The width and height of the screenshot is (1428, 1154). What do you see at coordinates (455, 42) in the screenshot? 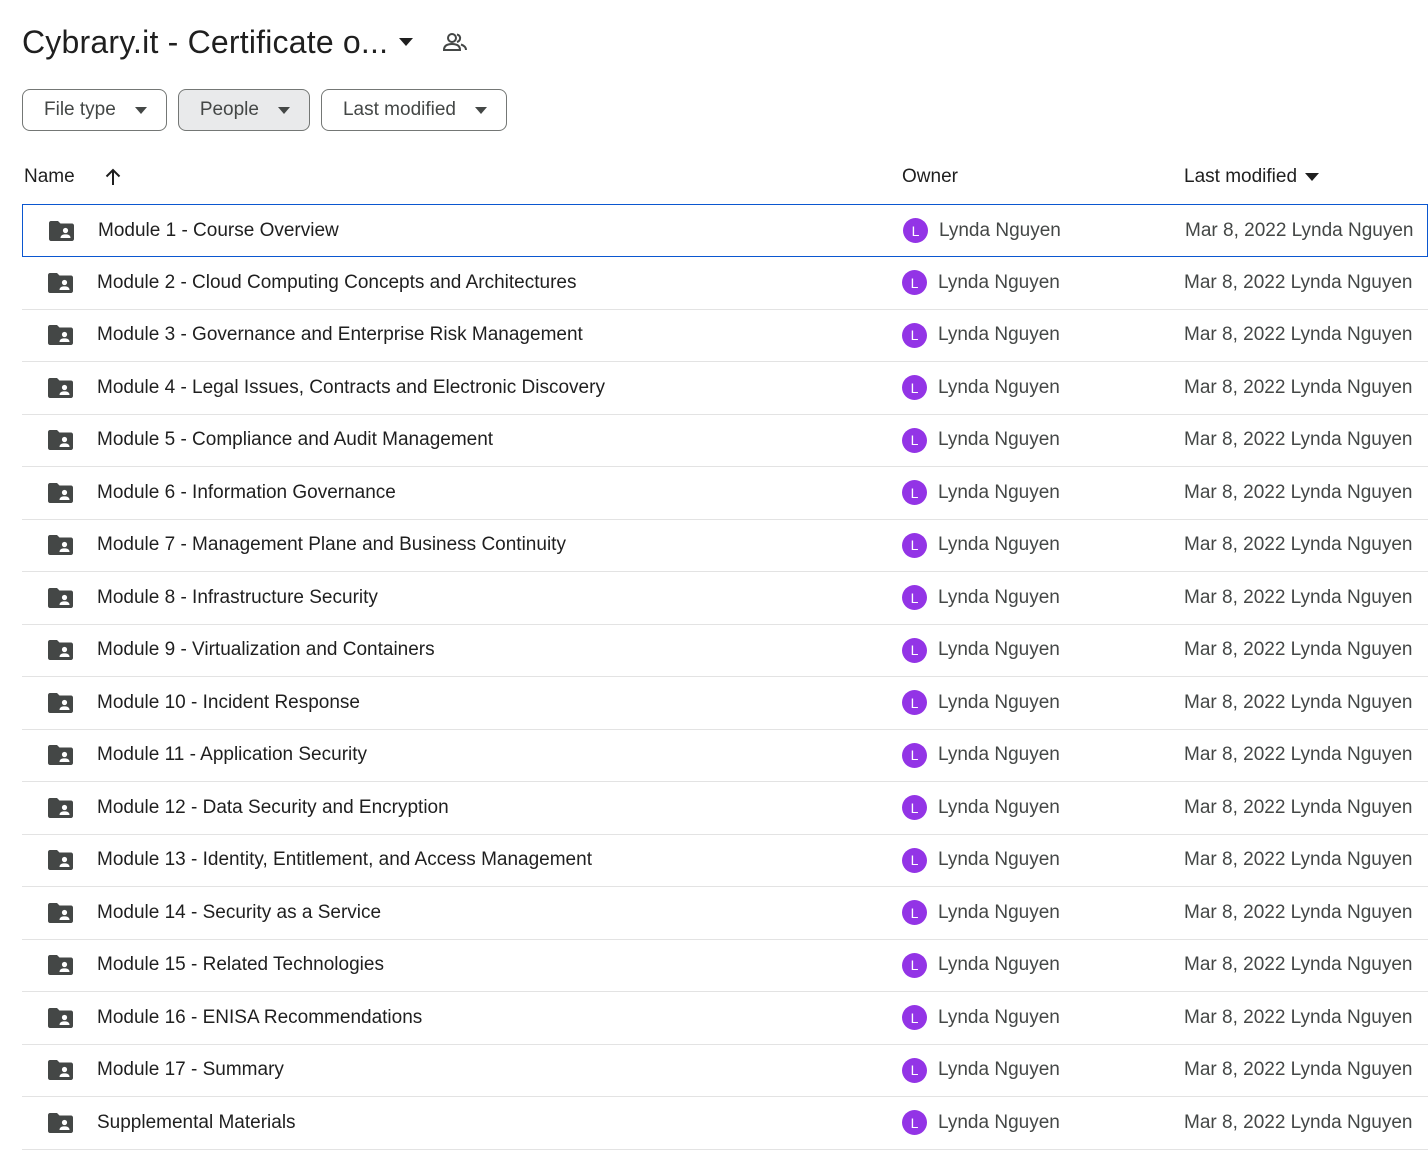
I see `people-icon` at bounding box center [455, 42].